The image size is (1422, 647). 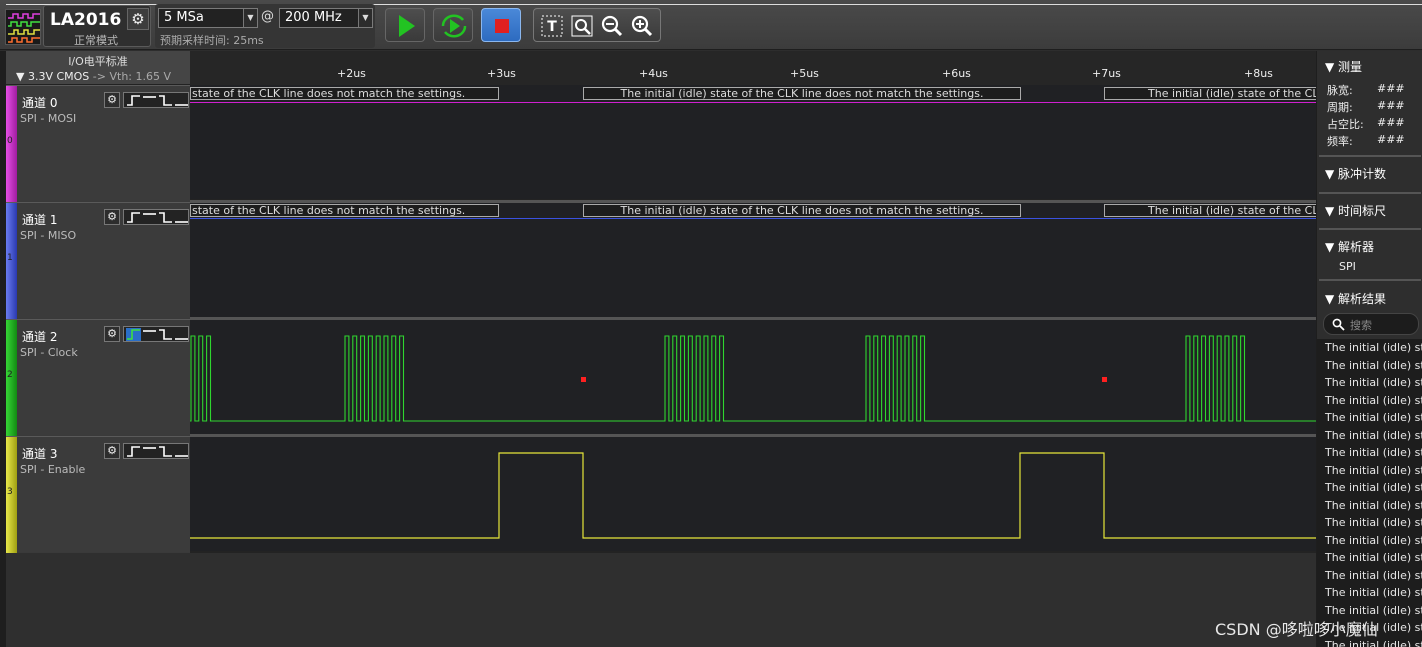 What do you see at coordinates (138, 19) in the screenshot?
I see `device-settings-gear-icon: ⚙` at bounding box center [138, 19].